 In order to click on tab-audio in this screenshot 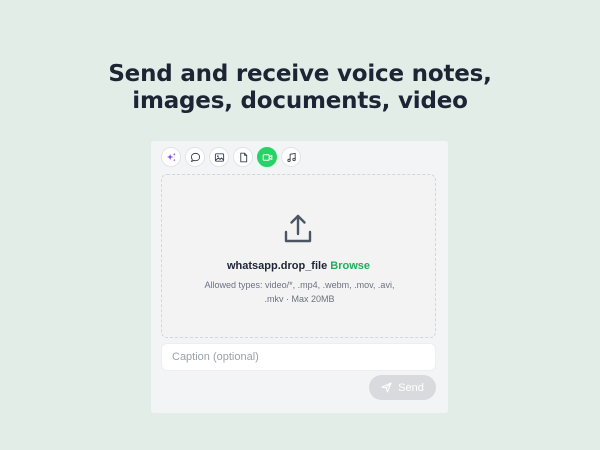, I will do `click(291, 157)`.